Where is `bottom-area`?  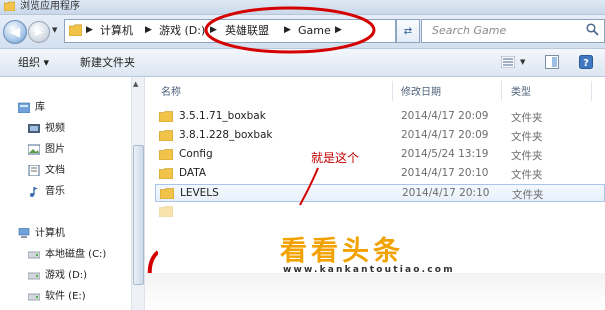
bottom-area is located at coordinates (375, 291).